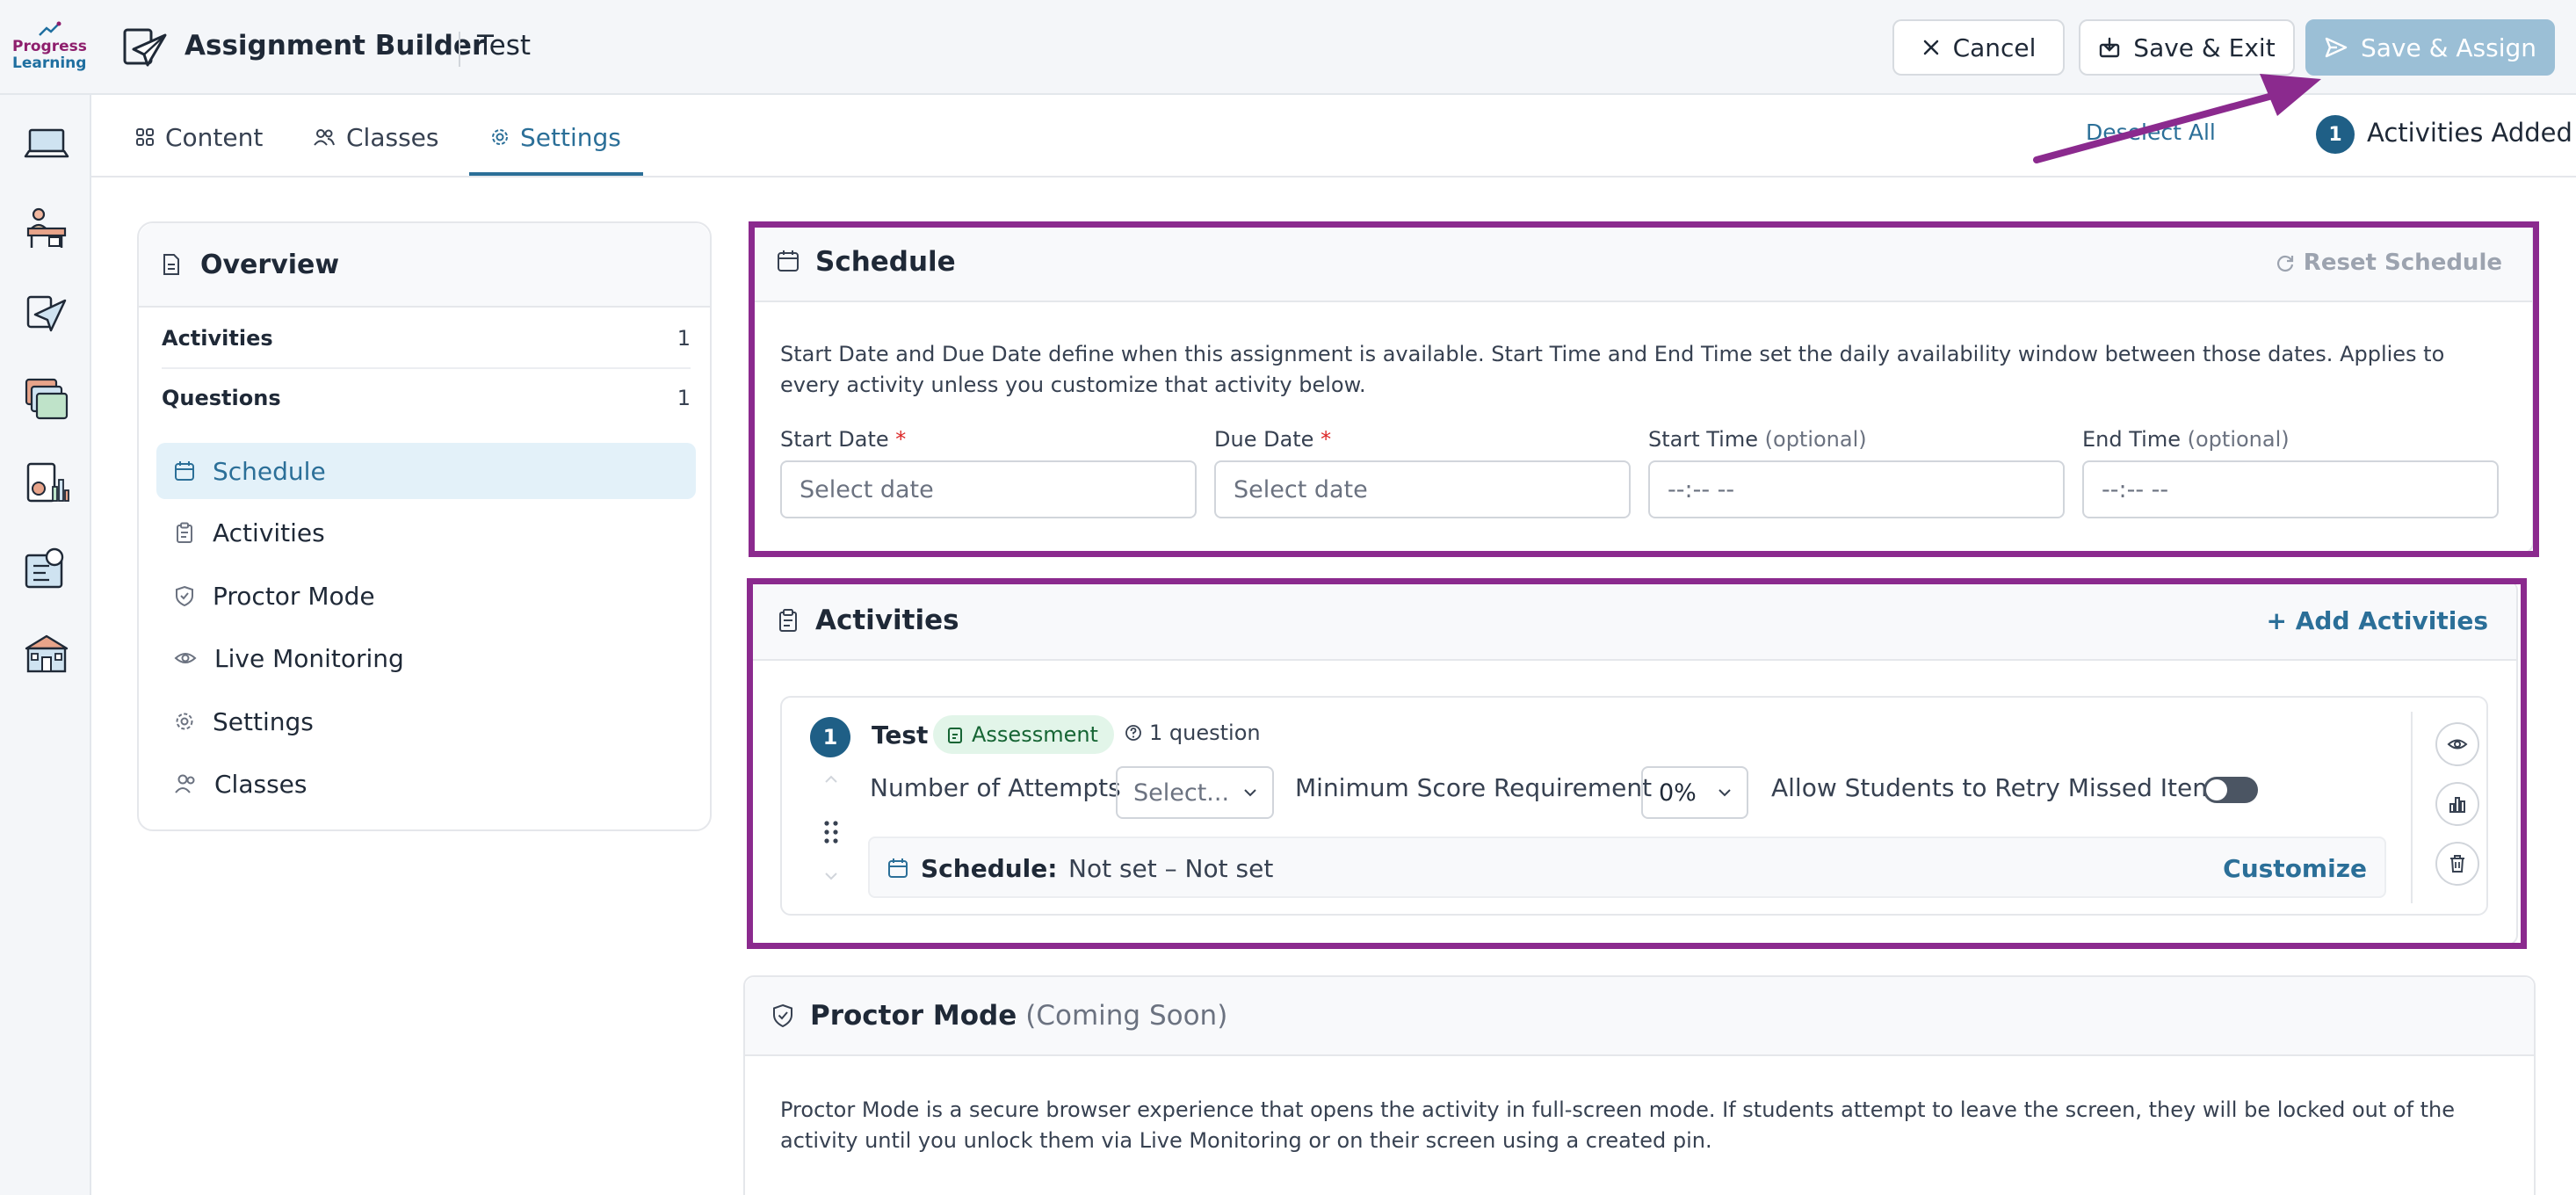 This screenshot has width=2576, height=1195. I want to click on document-icon, so click(171, 264).